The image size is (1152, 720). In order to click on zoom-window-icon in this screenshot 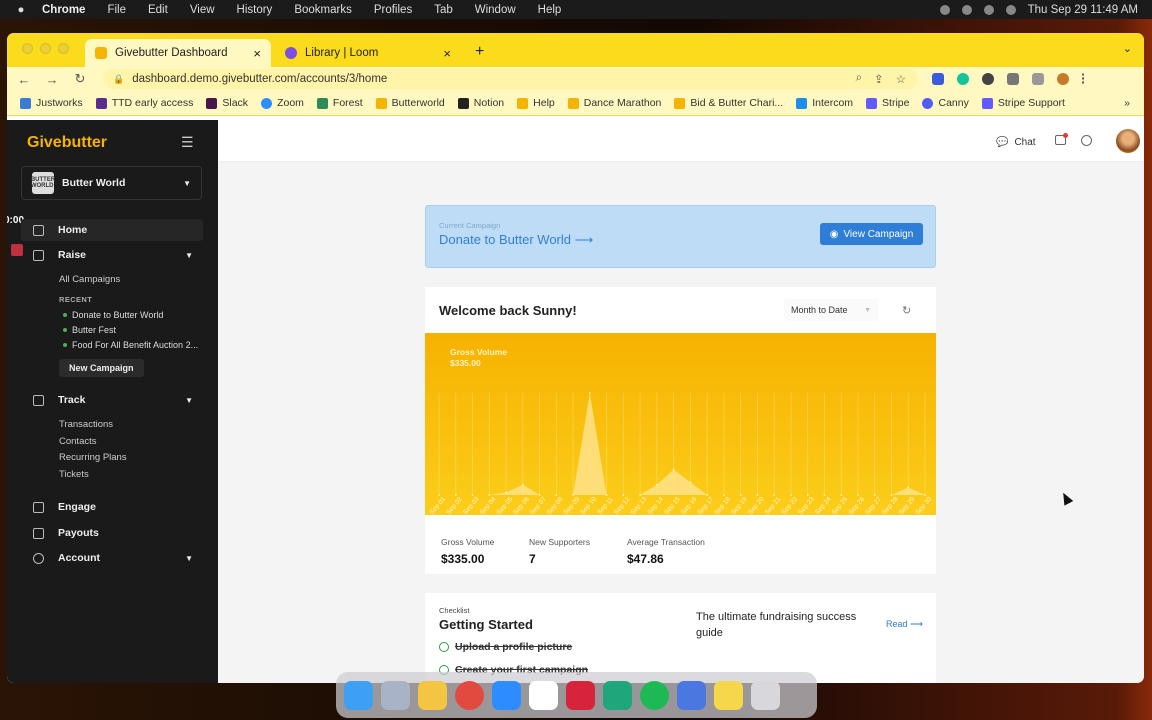, I will do `click(63, 48)`.